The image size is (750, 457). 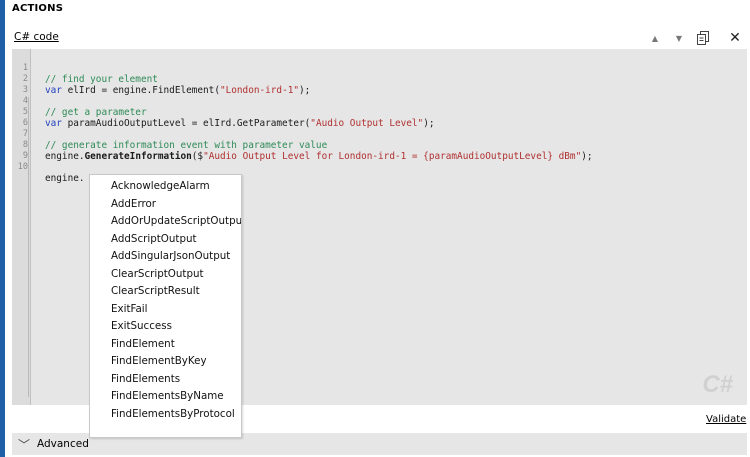 What do you see at coordinates (679, 38) in the screenshot?
I see `move-down-icon: ▼` at bounding box center [679, 38].